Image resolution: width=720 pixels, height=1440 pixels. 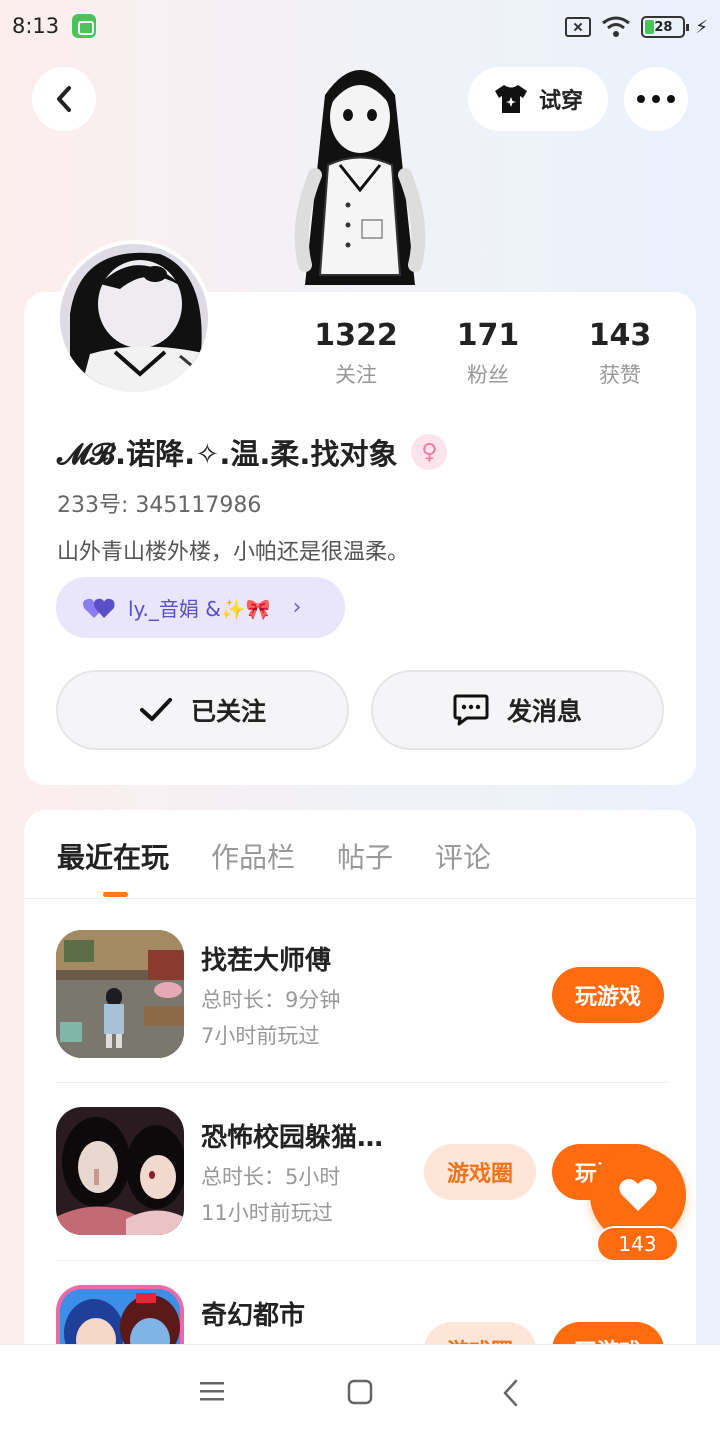 I want to click on heart-icon, so click(x=638, y=1195).